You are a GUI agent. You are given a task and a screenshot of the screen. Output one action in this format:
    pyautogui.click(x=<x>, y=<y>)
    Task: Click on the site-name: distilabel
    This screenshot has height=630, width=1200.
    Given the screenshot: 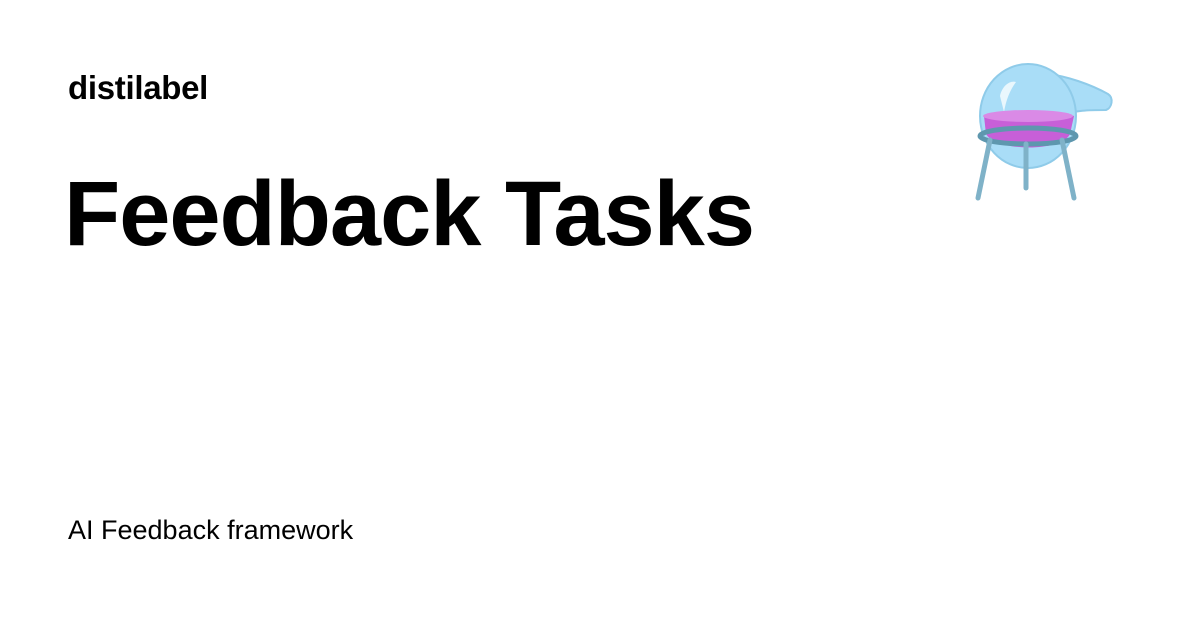 What is the action you would take?
    pyautogui.click(x=138, y=87)
    